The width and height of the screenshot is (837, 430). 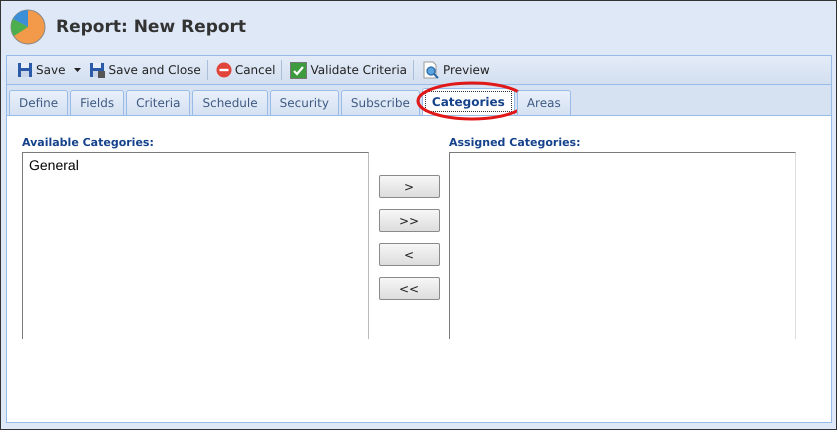 What do you see at coordinates (88, 142) in the screenshot?
I see `available-categories-label: Available Categories:` at bounding box center [88, 142].